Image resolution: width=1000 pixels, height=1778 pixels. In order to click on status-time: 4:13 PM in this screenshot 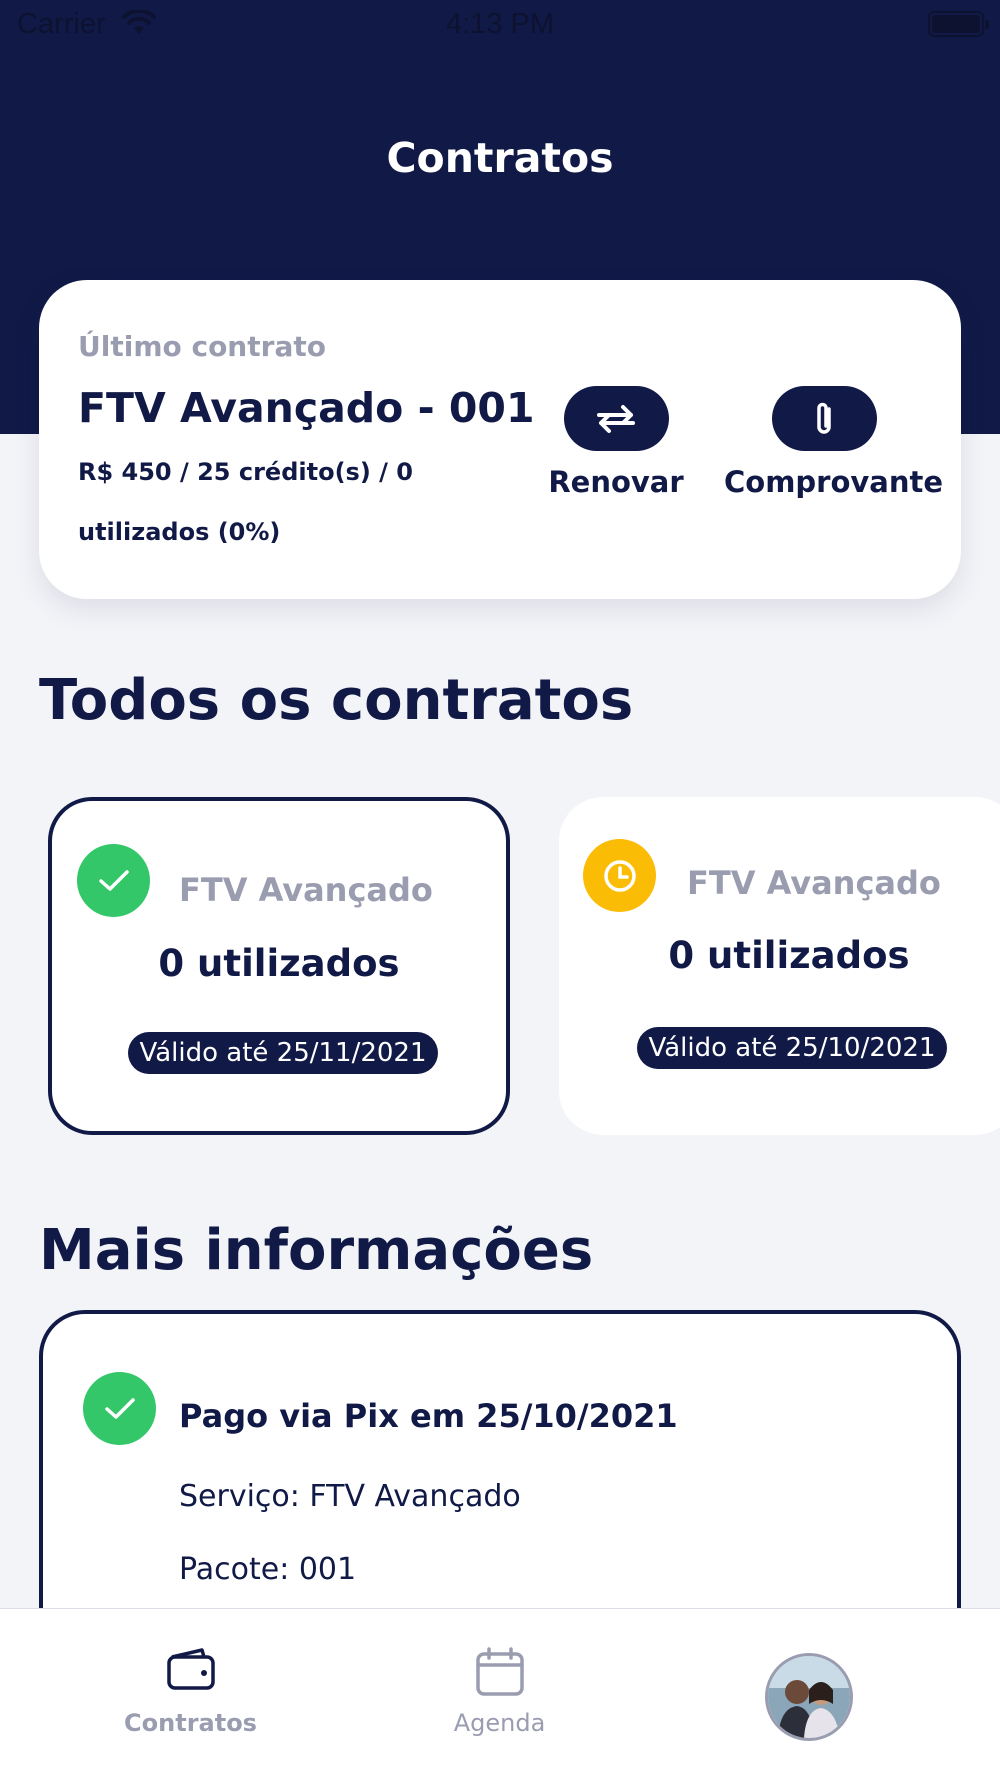, I will do `click(500, 24)`.